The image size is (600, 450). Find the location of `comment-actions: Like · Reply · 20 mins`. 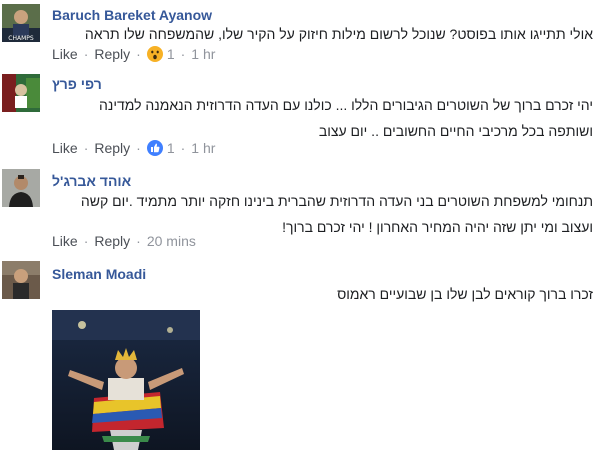

comment-actions: Like · Reply · 20 mins is located at coordinates (124, 241).